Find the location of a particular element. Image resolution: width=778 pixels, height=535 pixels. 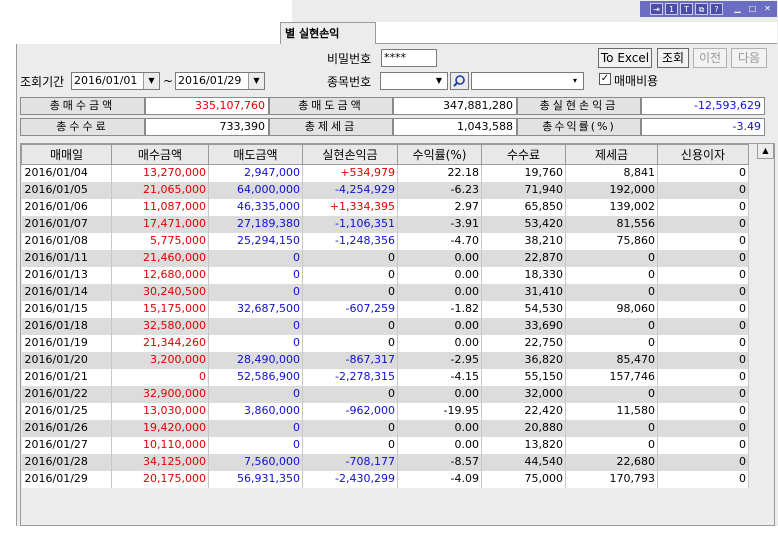

help-icon: ? is located at coordinates (716, 9).